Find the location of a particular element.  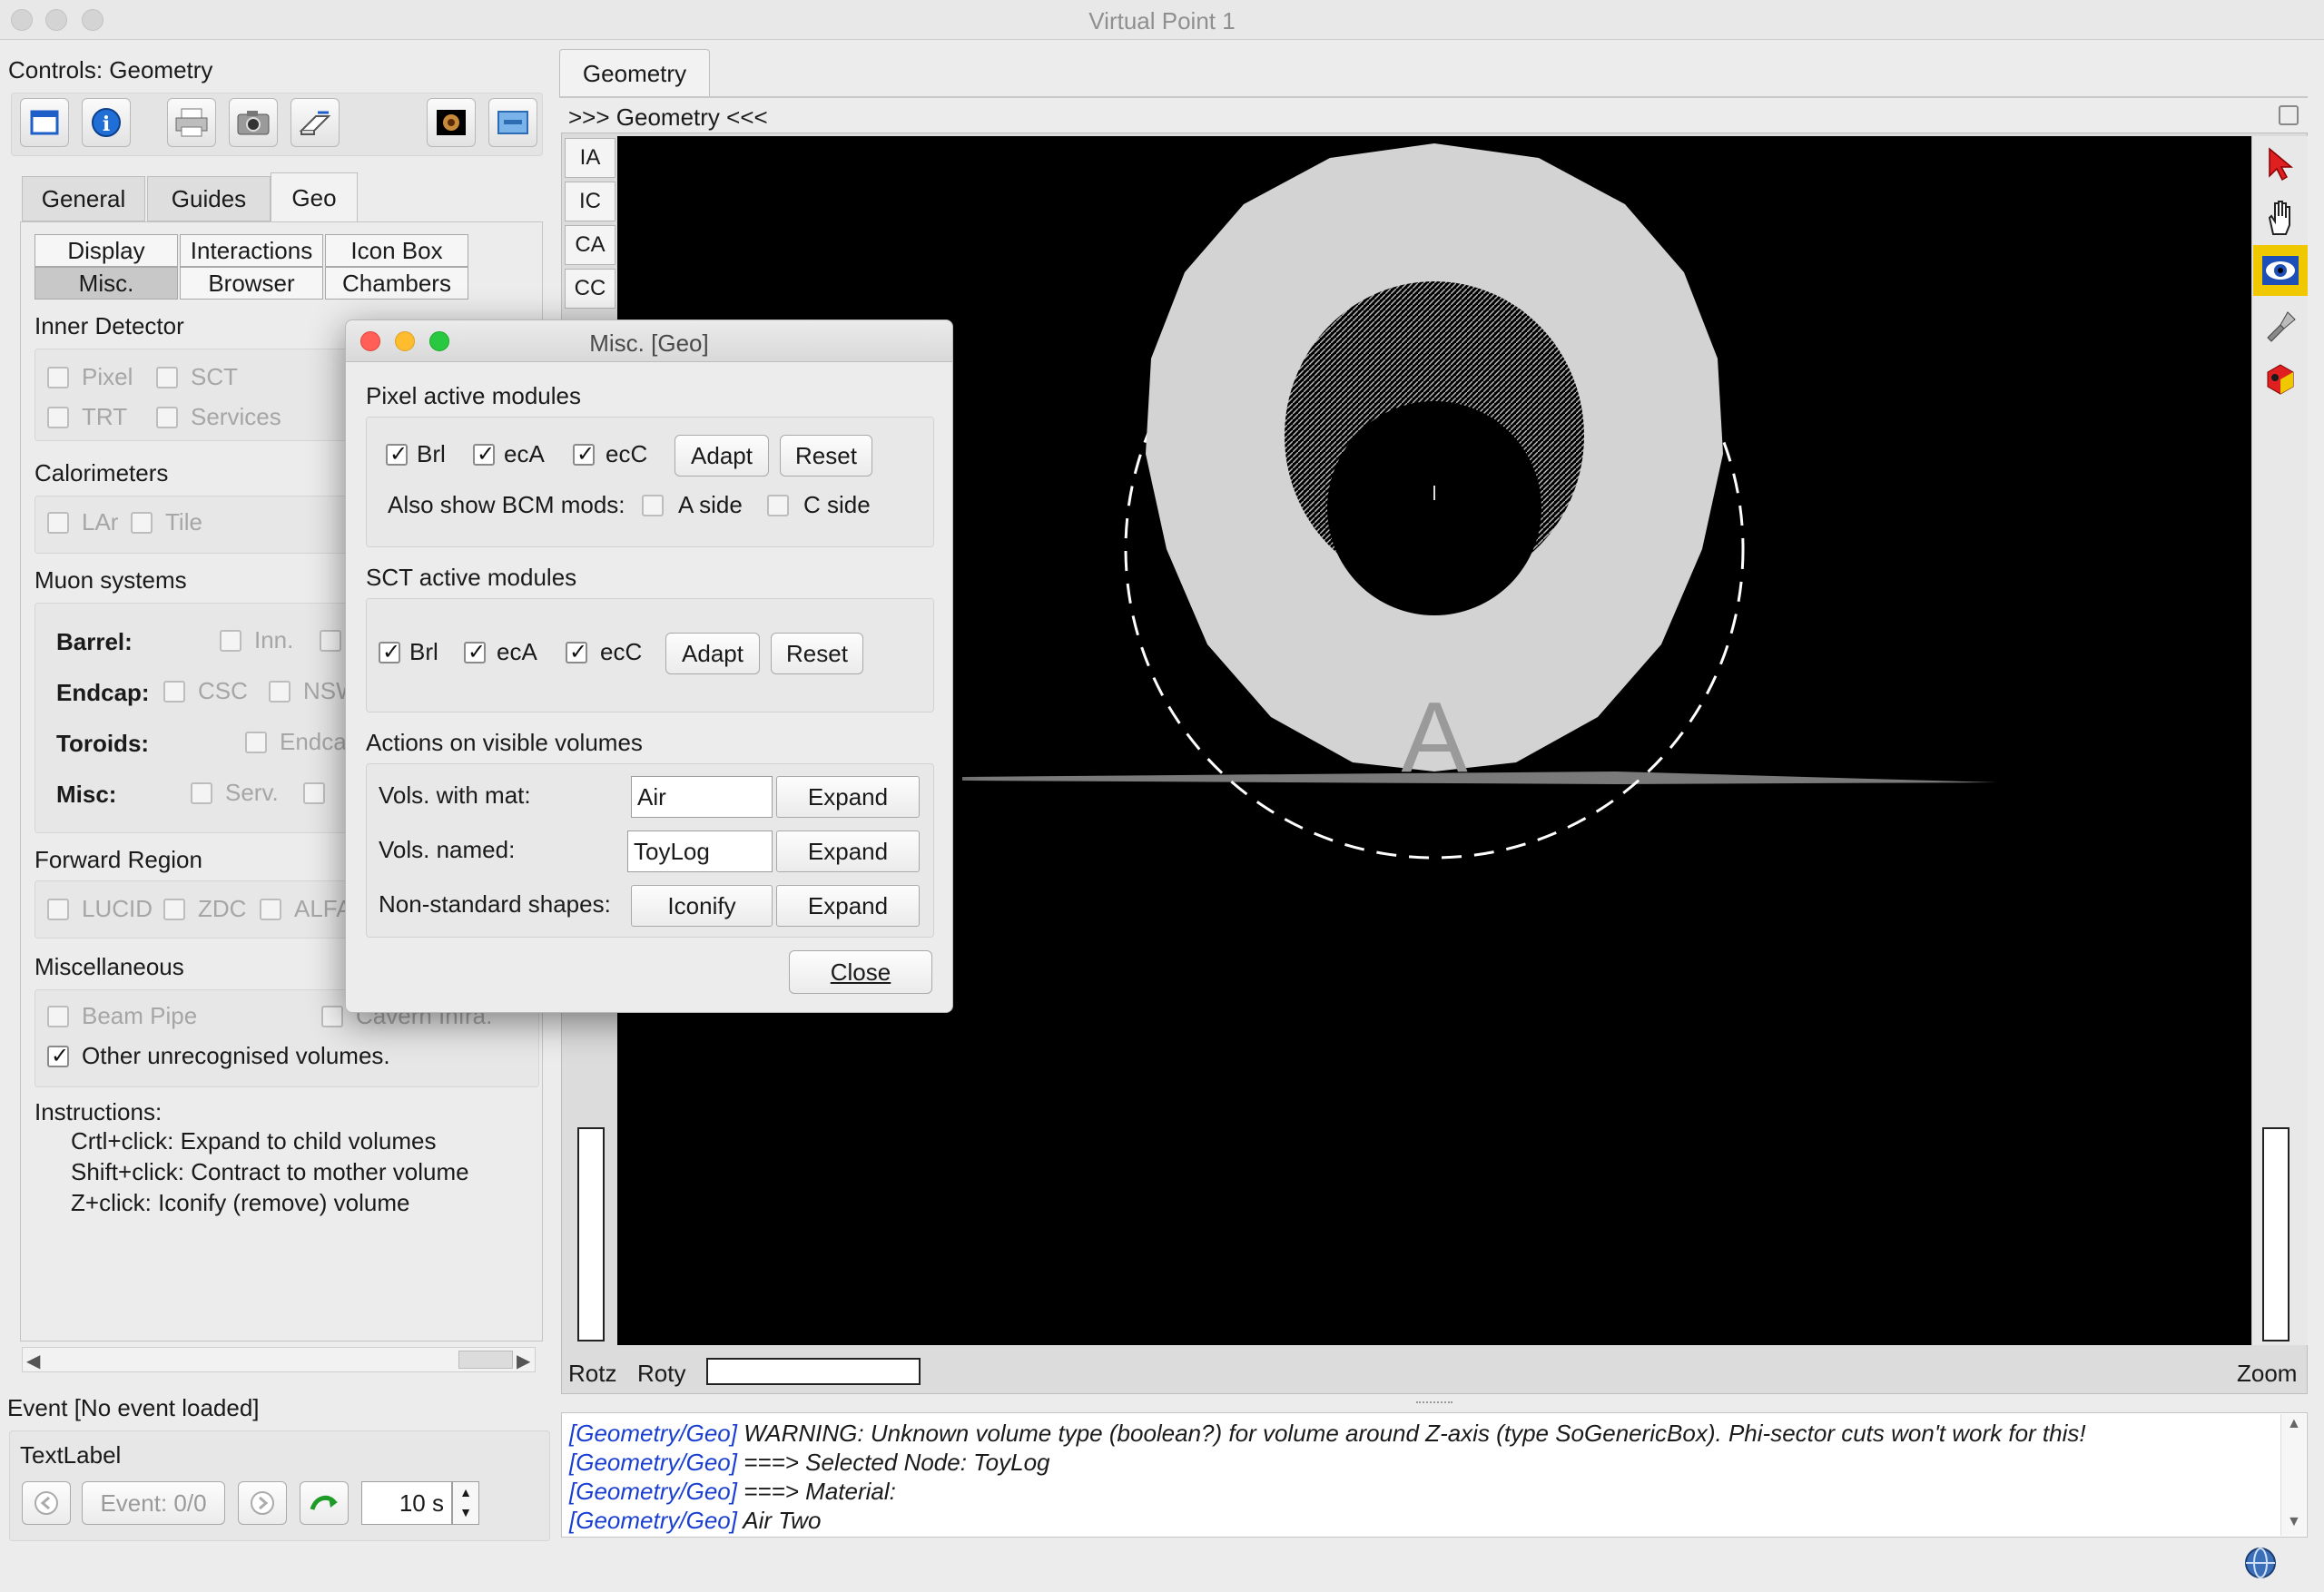

csc-checkbox is located at coordinates (174, 692).